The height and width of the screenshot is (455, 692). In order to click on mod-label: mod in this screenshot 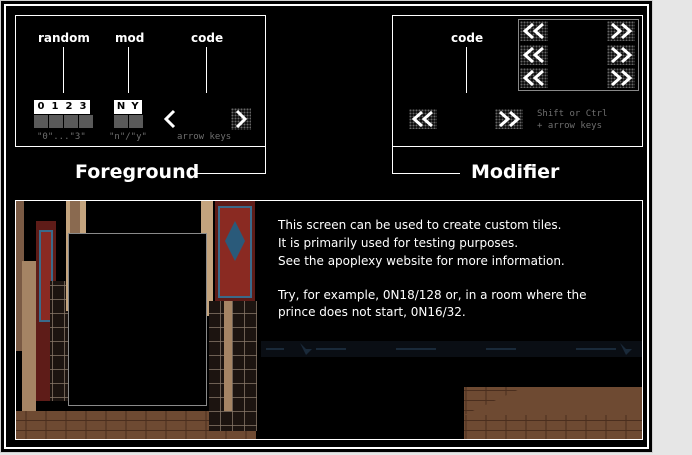, I will do `click(130, 38)`.